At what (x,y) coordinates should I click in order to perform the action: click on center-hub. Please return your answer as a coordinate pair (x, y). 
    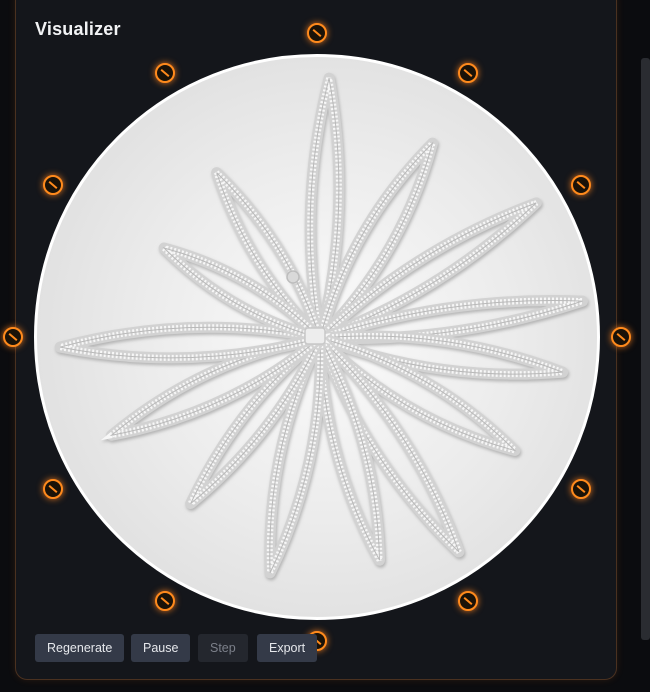
    Looking at the image, I should click on (315, 336).